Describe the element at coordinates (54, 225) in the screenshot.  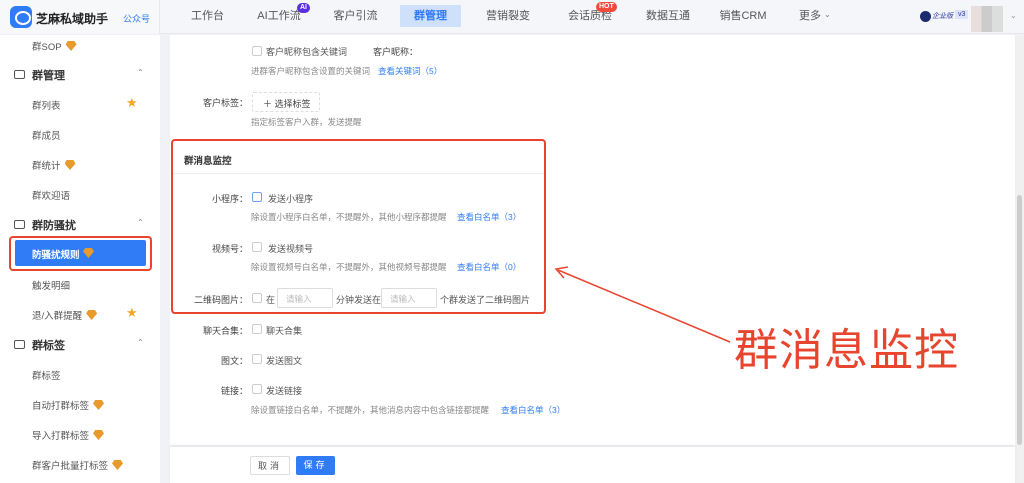
I see `sidebar-section-anti-harassment: 群防骚扰` at that location.